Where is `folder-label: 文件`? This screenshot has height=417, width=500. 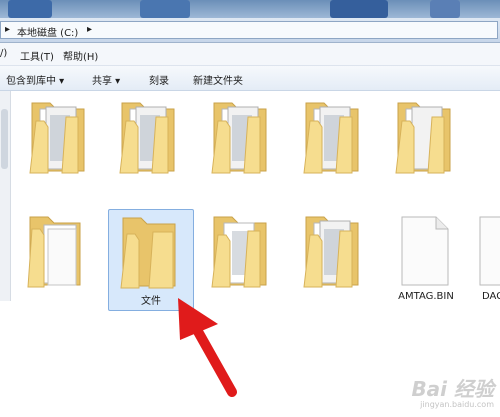 folder-label: 文件 is located at coordinates (151, 301).